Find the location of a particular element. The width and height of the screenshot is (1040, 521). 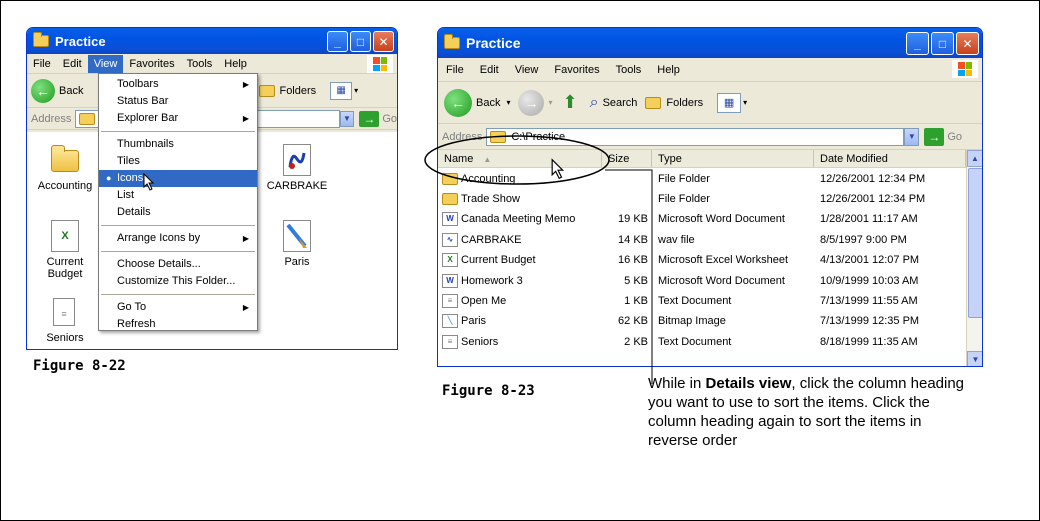

bitmap-file-icon is located at coordinates (297, 236).